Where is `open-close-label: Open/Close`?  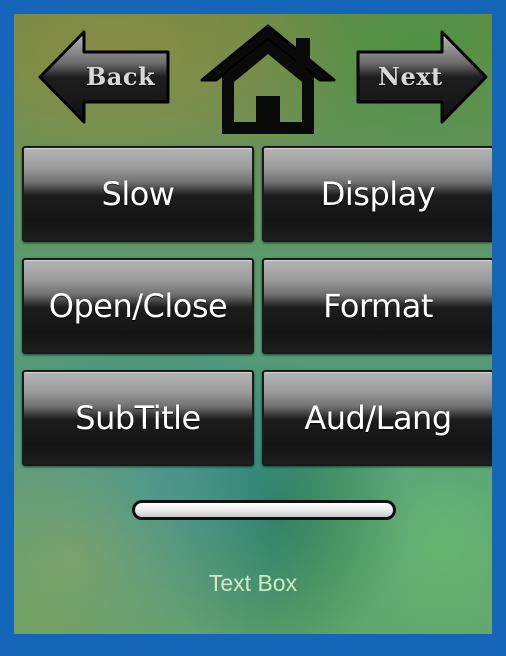
open-close-label: Open/Close is located at coordinates (138, 306).